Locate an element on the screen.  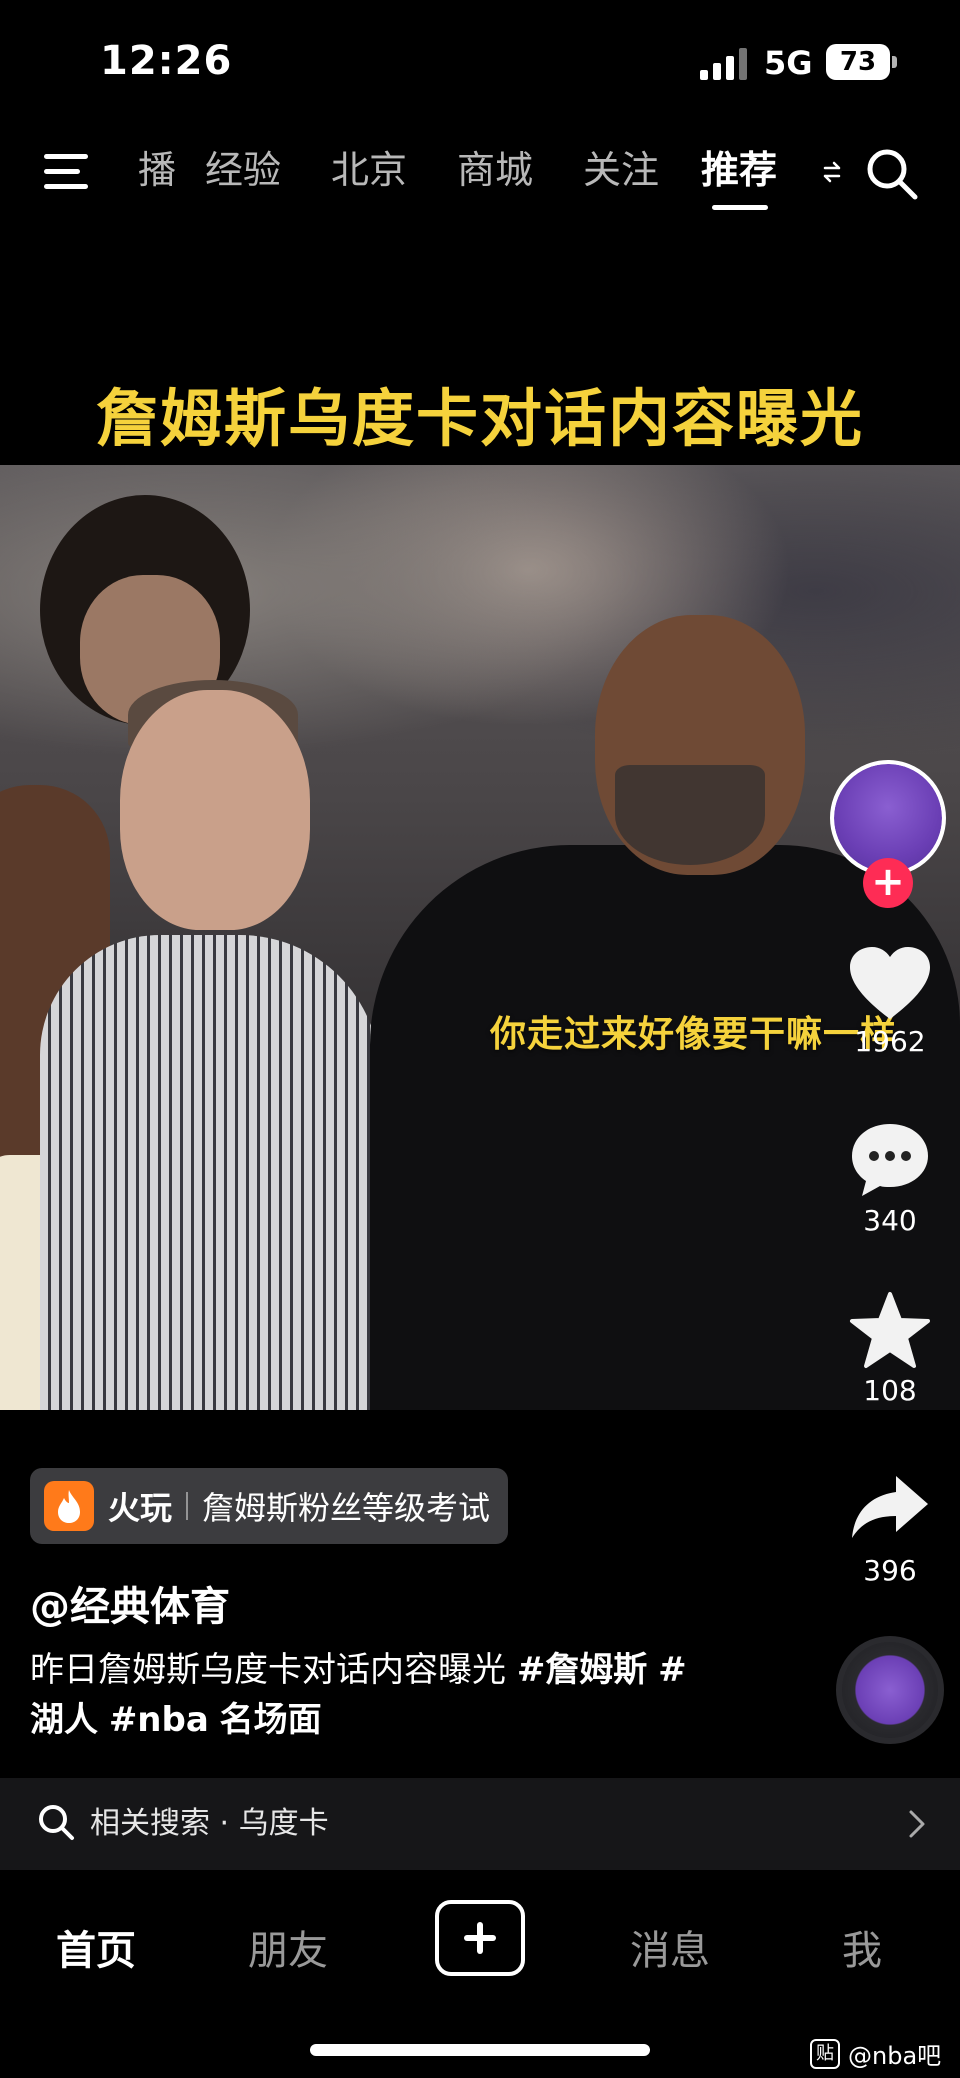
tab-recommended: 推荐 is located at coordinates (739, 174).